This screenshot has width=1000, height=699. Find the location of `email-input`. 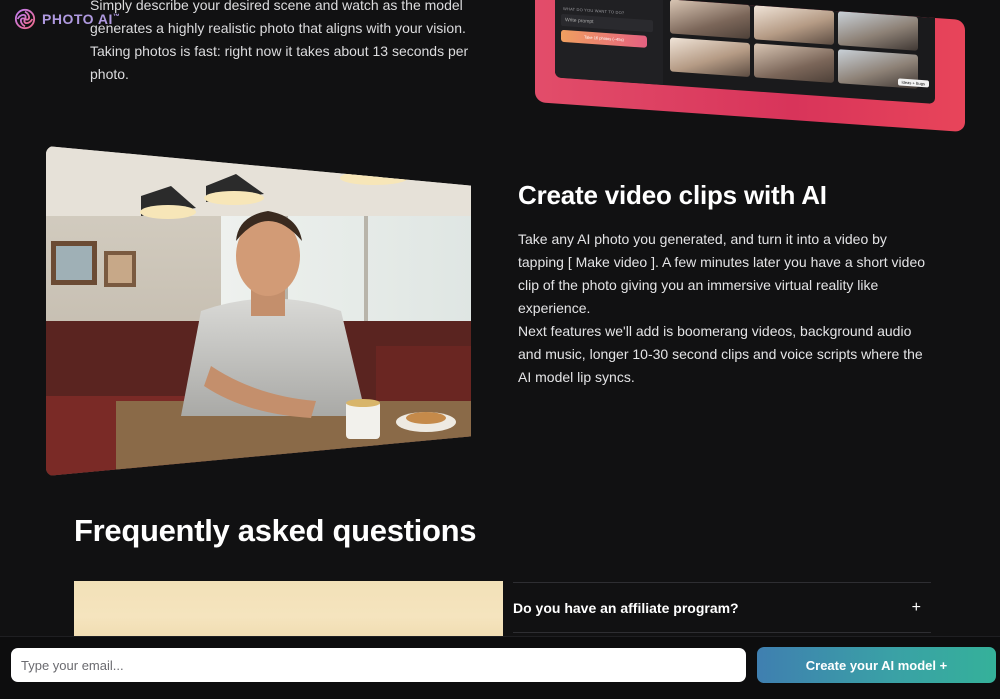

email-input is located at coordinates (378, 665).